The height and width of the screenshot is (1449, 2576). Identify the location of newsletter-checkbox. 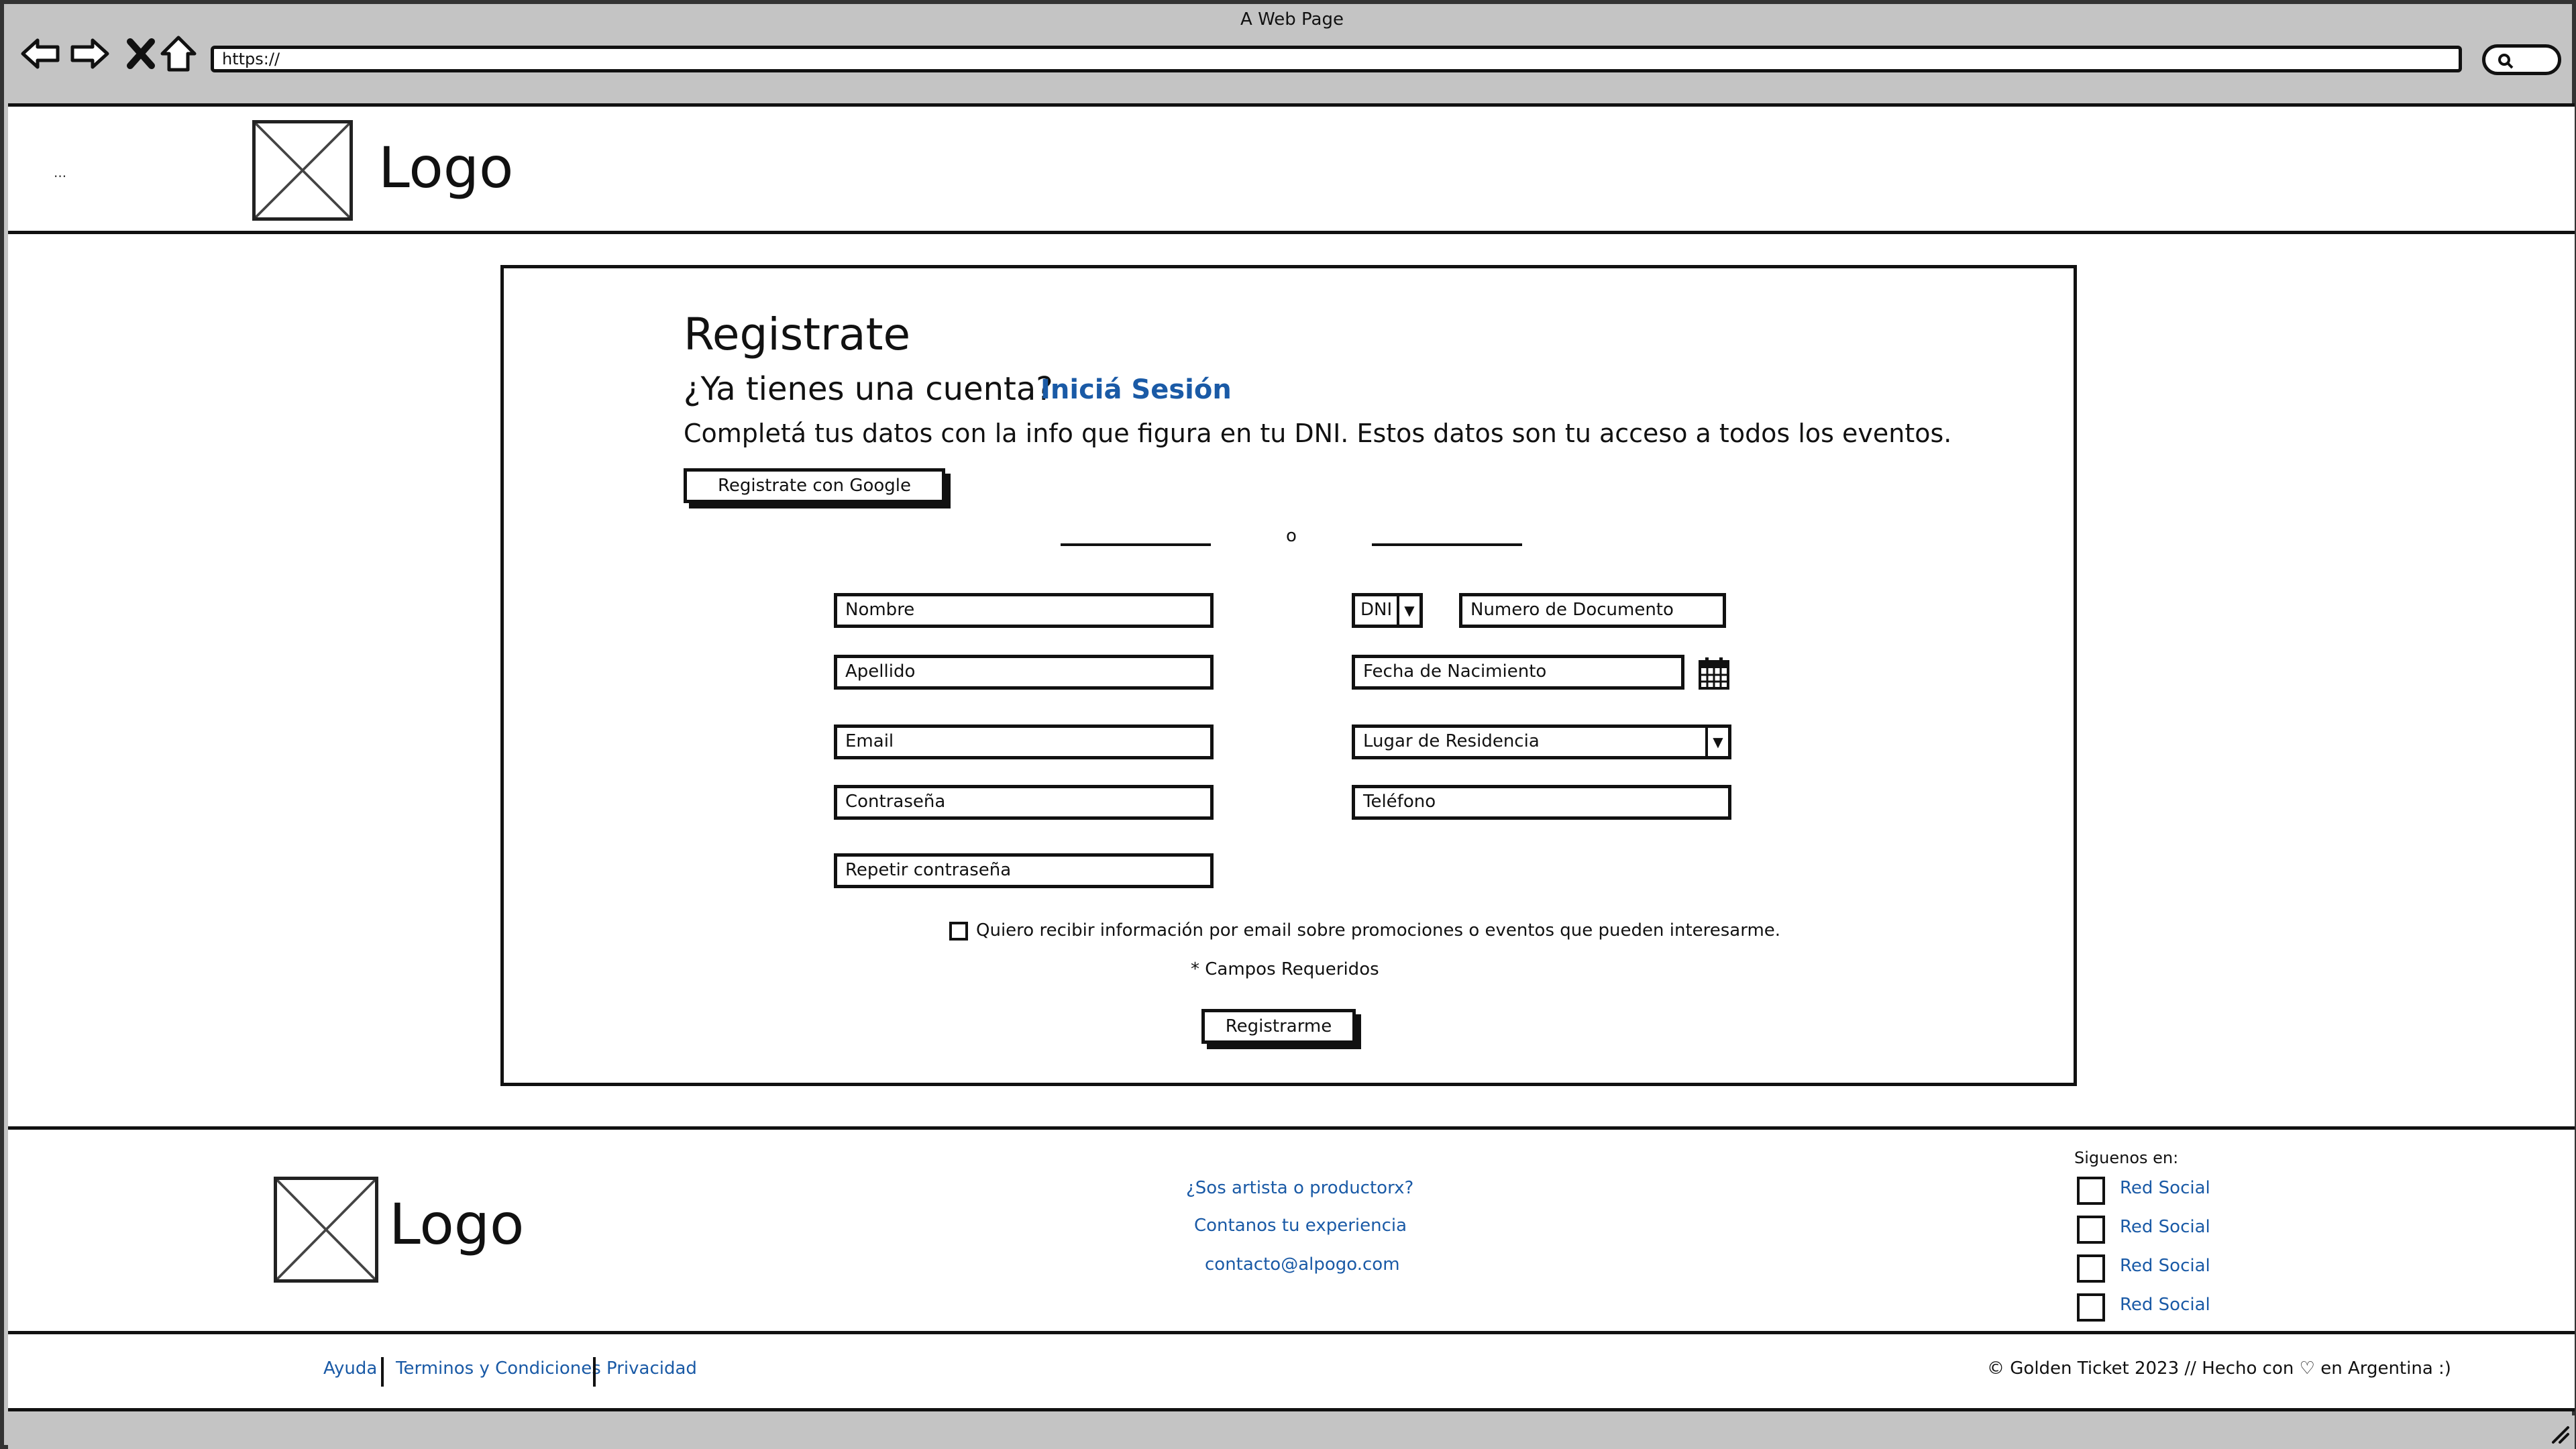
(958, 931).